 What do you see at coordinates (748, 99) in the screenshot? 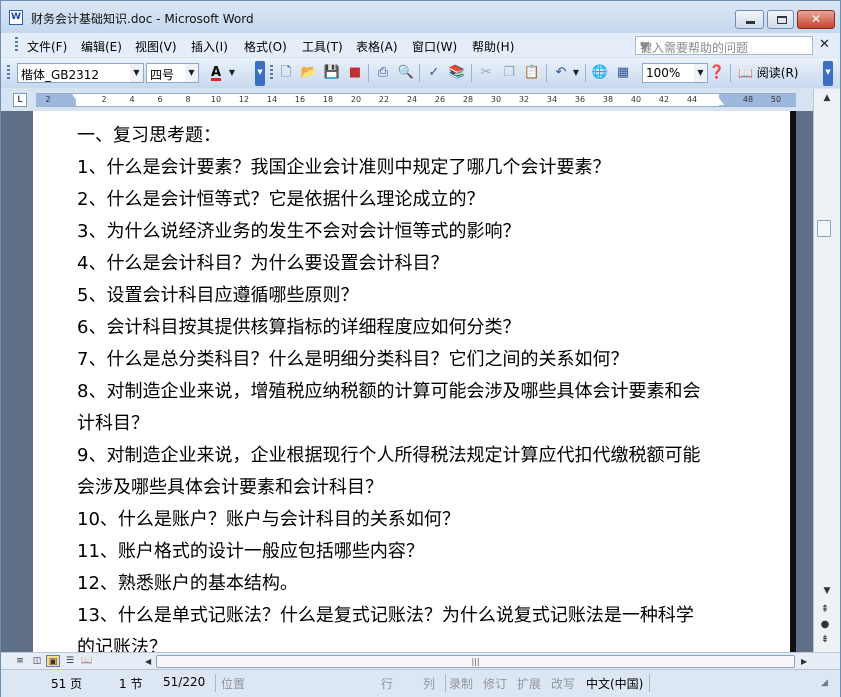
I see `ruler-tick: 48` at bounding box center [748, 99].